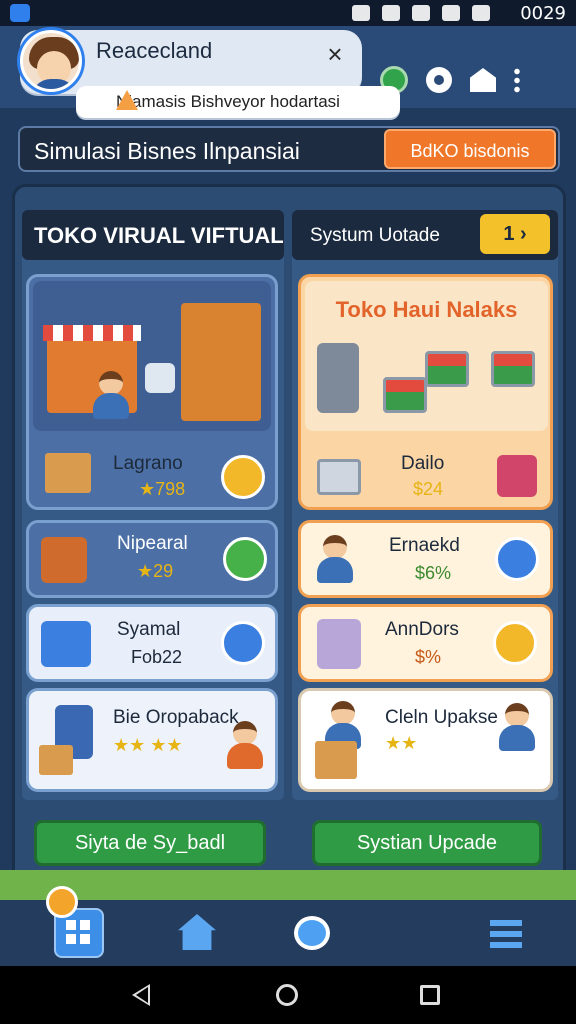 This screenshot has height=1024, width=576. What do you see at coordinates (20, 13) in the screenshot?
I see `accessibility-icon` at bounding box center [20, 13].